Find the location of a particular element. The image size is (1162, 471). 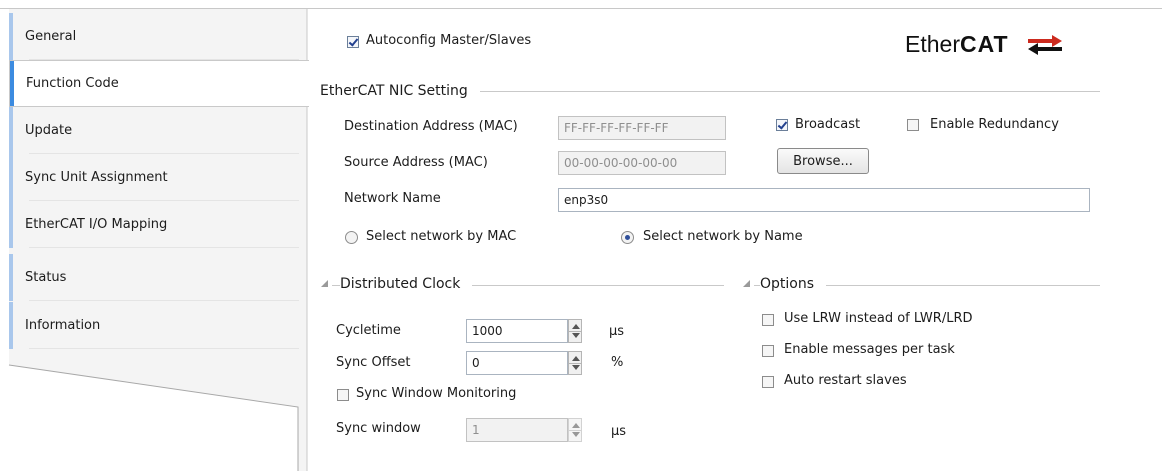

enable-redundancy-label: Enable Redundancy is located at coordinates (994, 124).